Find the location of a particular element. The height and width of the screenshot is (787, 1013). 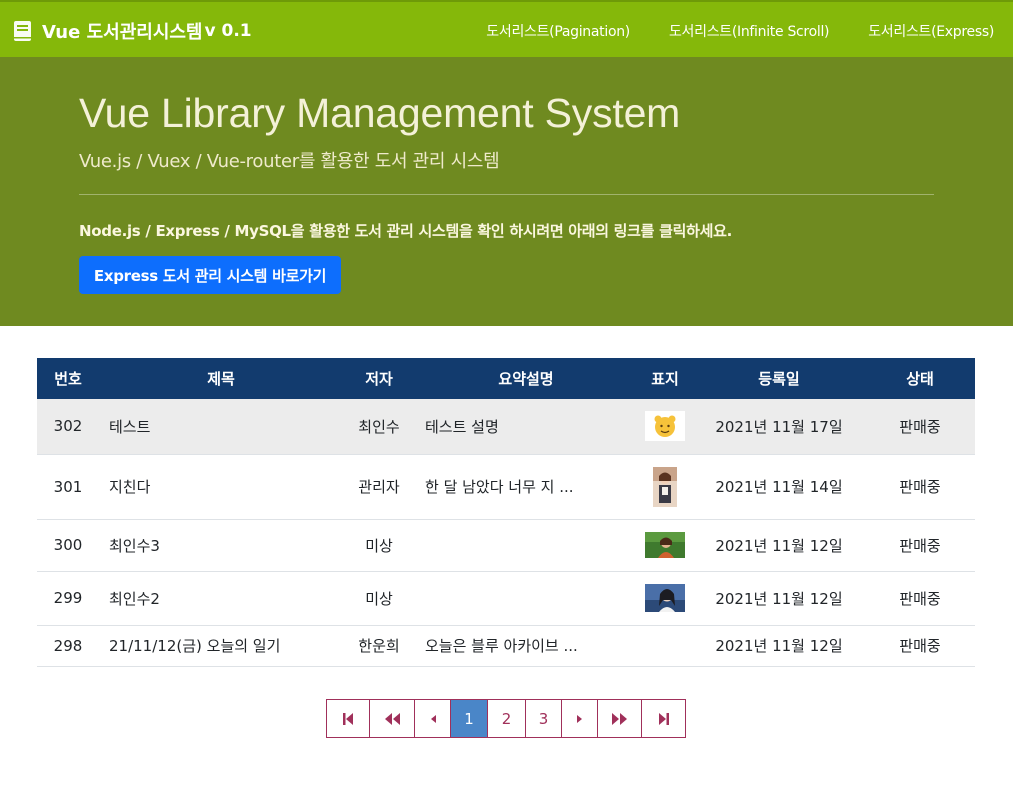

prev-ten-icon is located at coordinates (392, 718).